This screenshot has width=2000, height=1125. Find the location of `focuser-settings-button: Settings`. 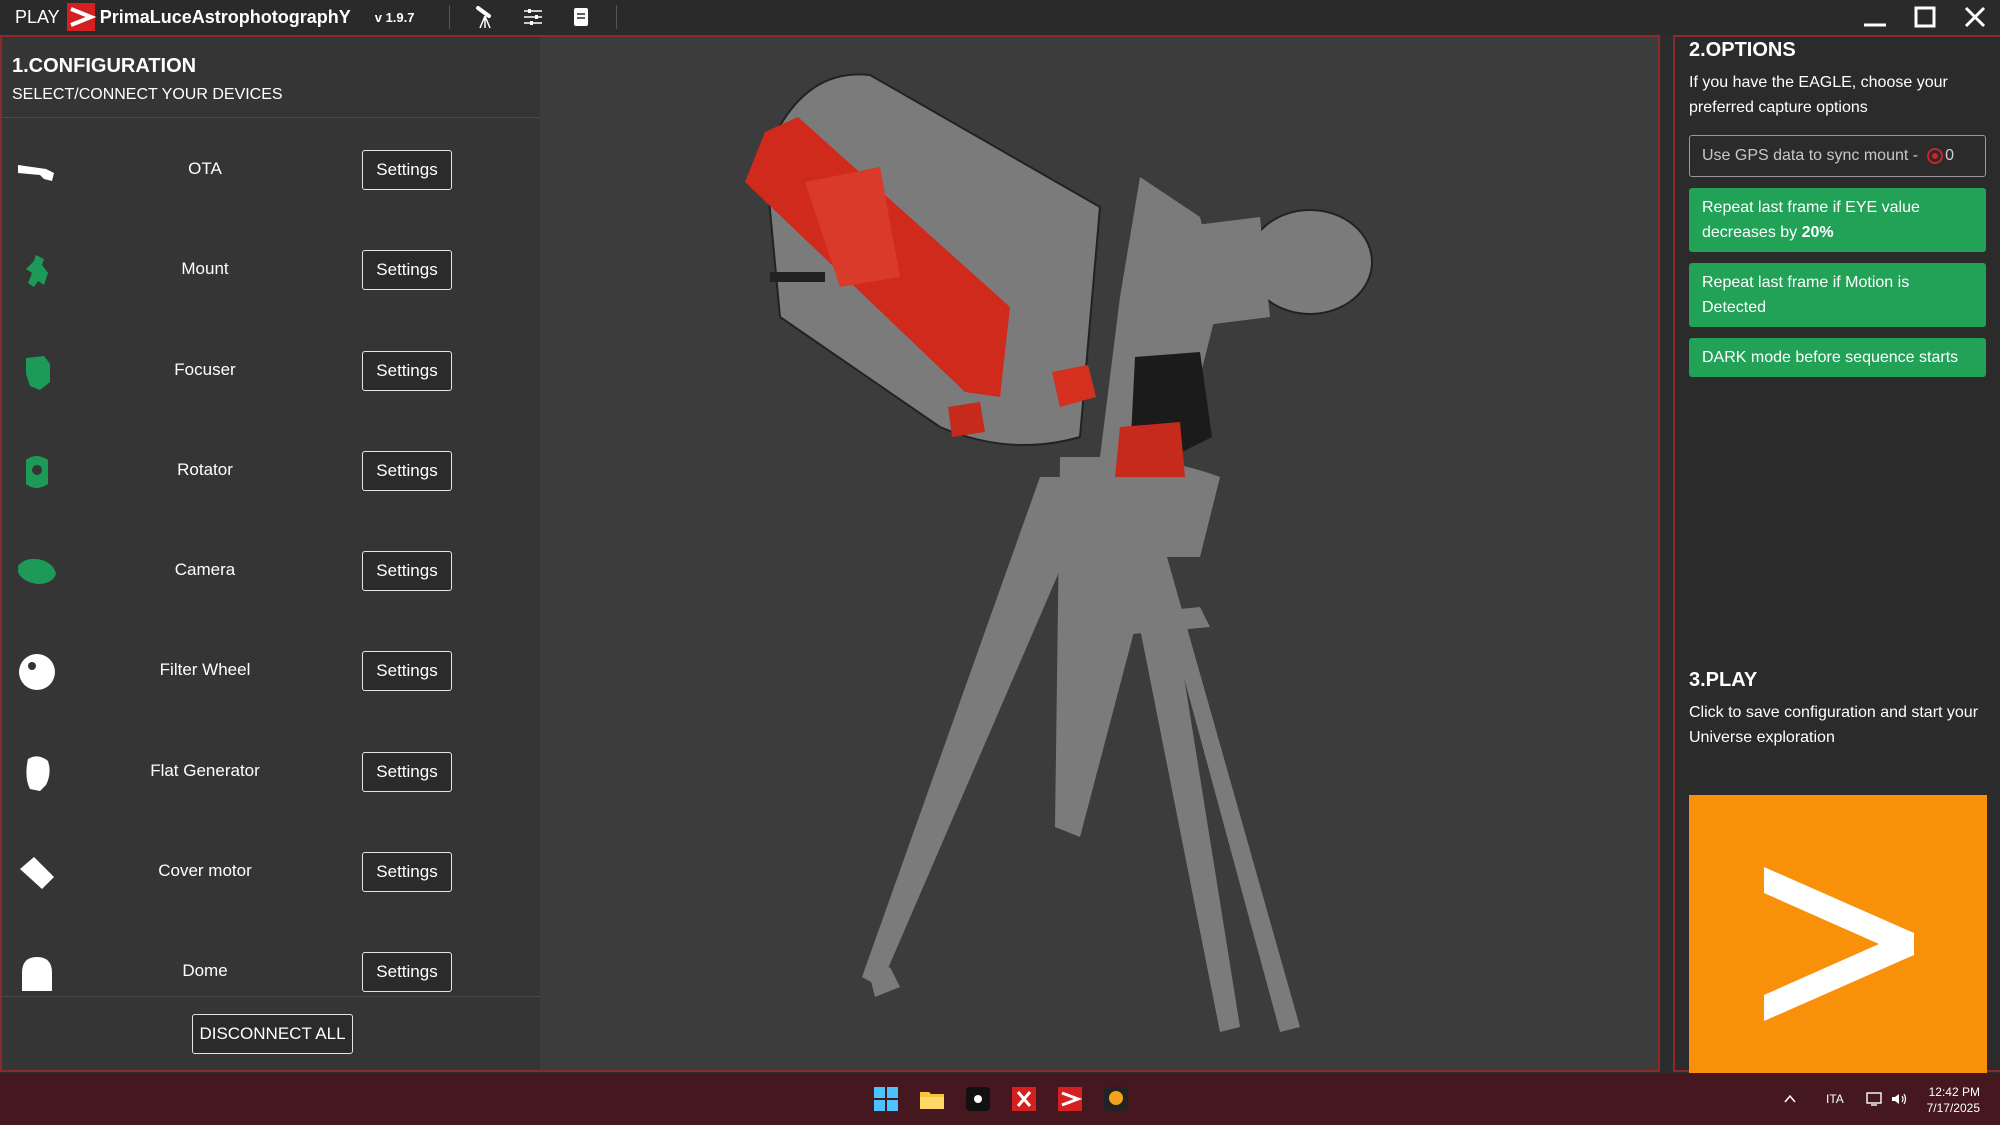

focuser-settings-button: Settings is located at coordinates (407, 370).